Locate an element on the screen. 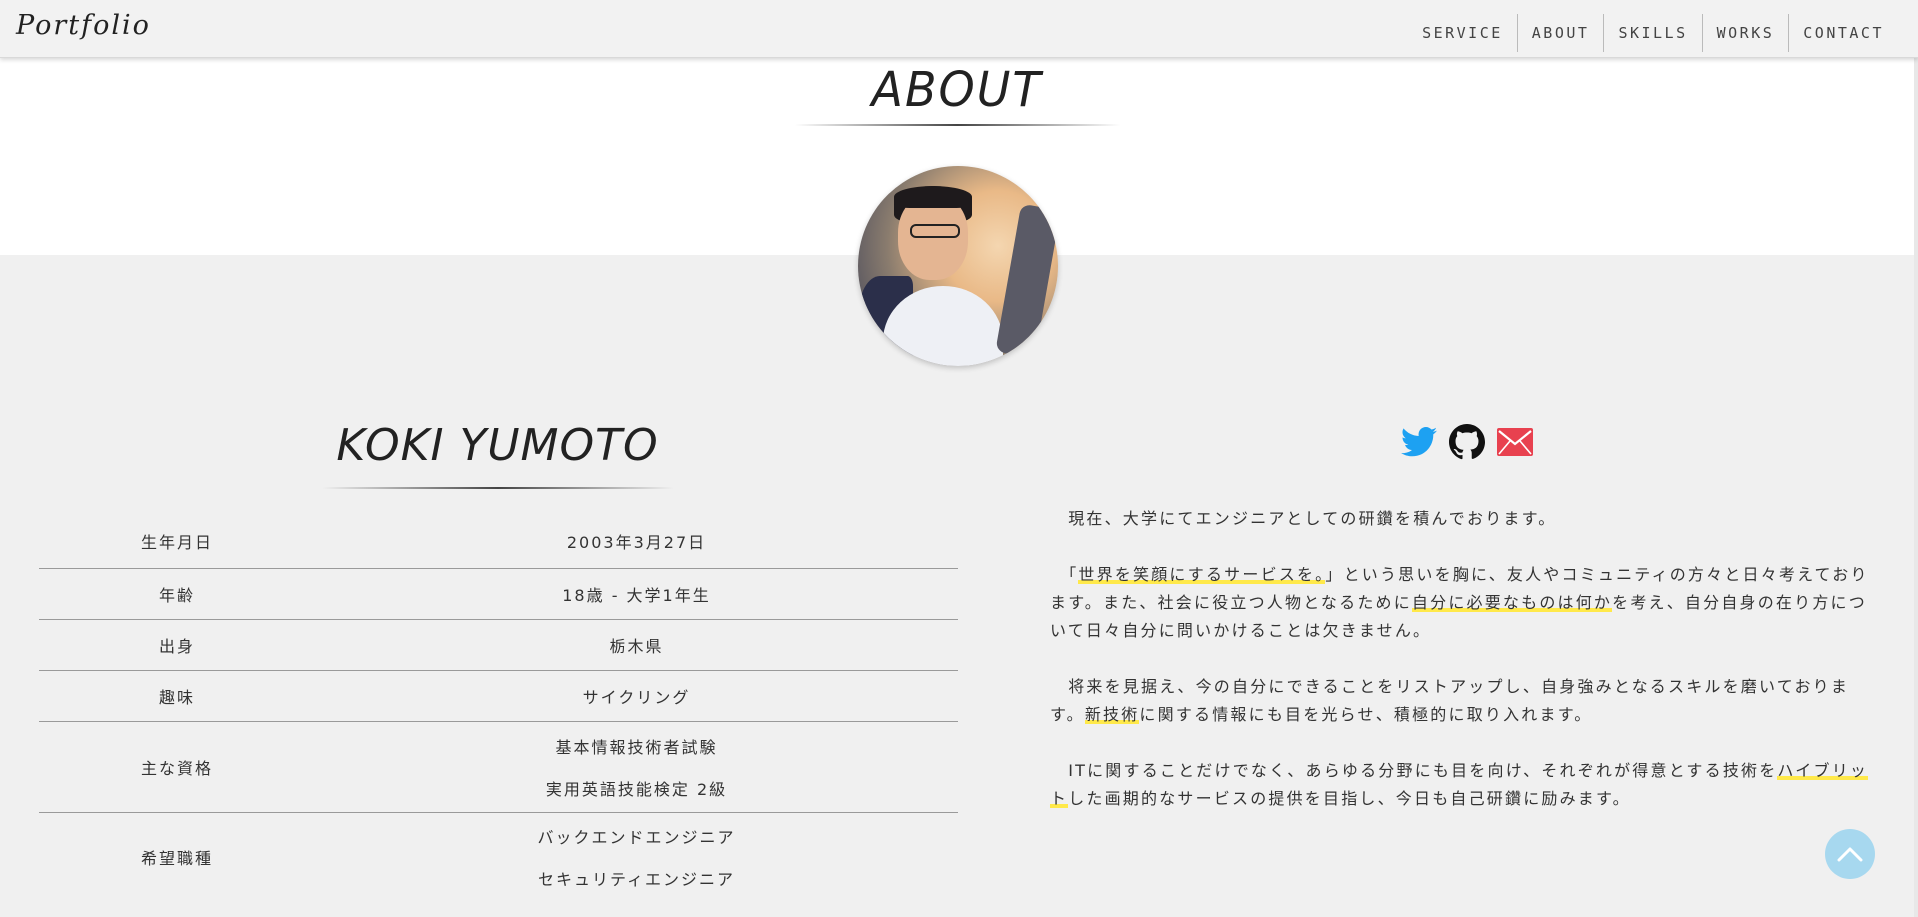  bio-text-run: ITに関することだけでなく、あらゆる分野にも目を向け、それぞれが得意とする技術を is located at coordinates (1414, 770).